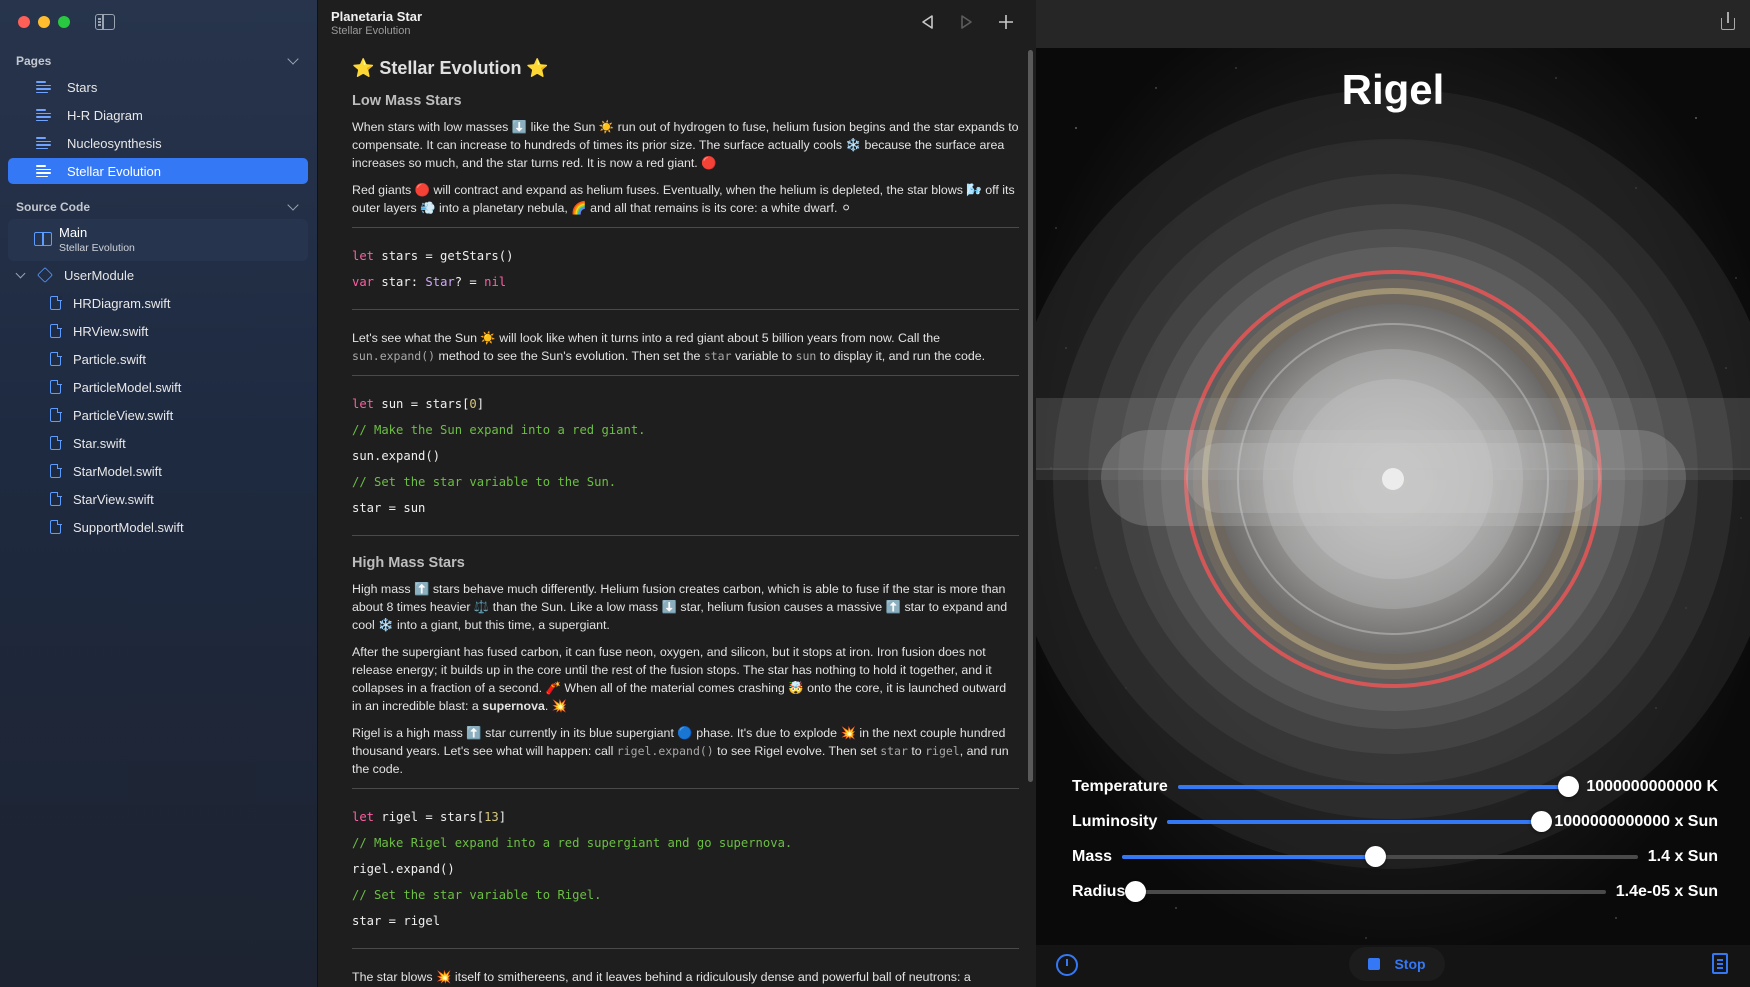  Describe the element at coordinates (158, 207) in the screenshot. I see `source-code-section-header: Source Code` at that location.